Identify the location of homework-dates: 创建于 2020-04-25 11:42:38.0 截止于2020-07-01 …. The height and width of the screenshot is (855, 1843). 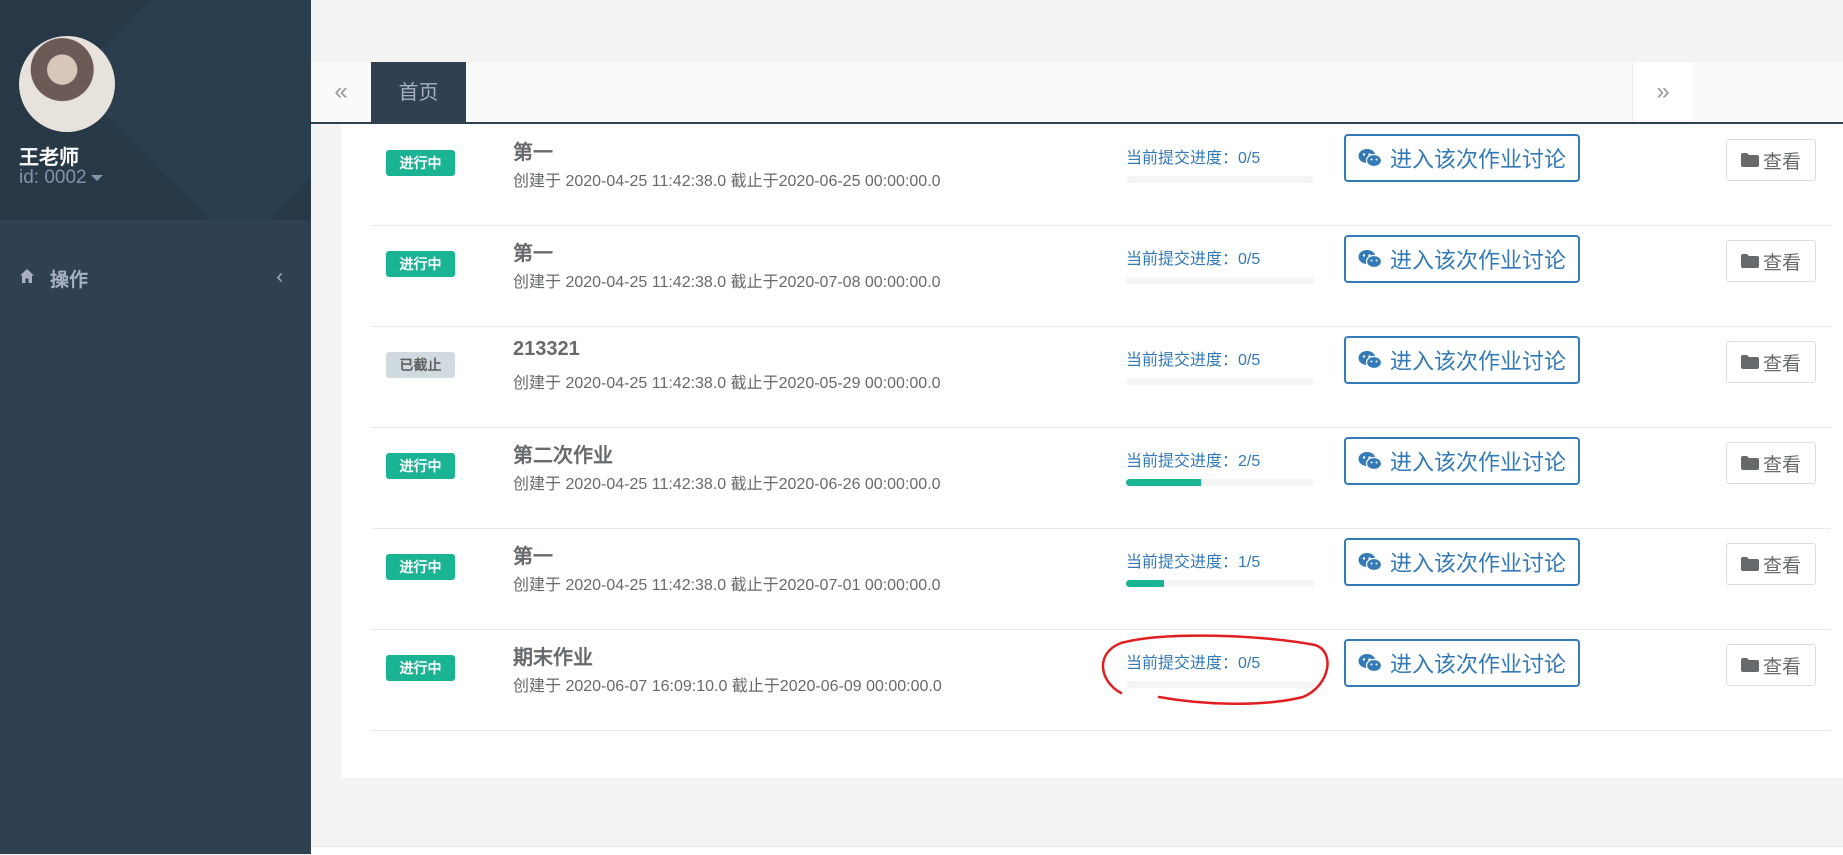
(727, 585).